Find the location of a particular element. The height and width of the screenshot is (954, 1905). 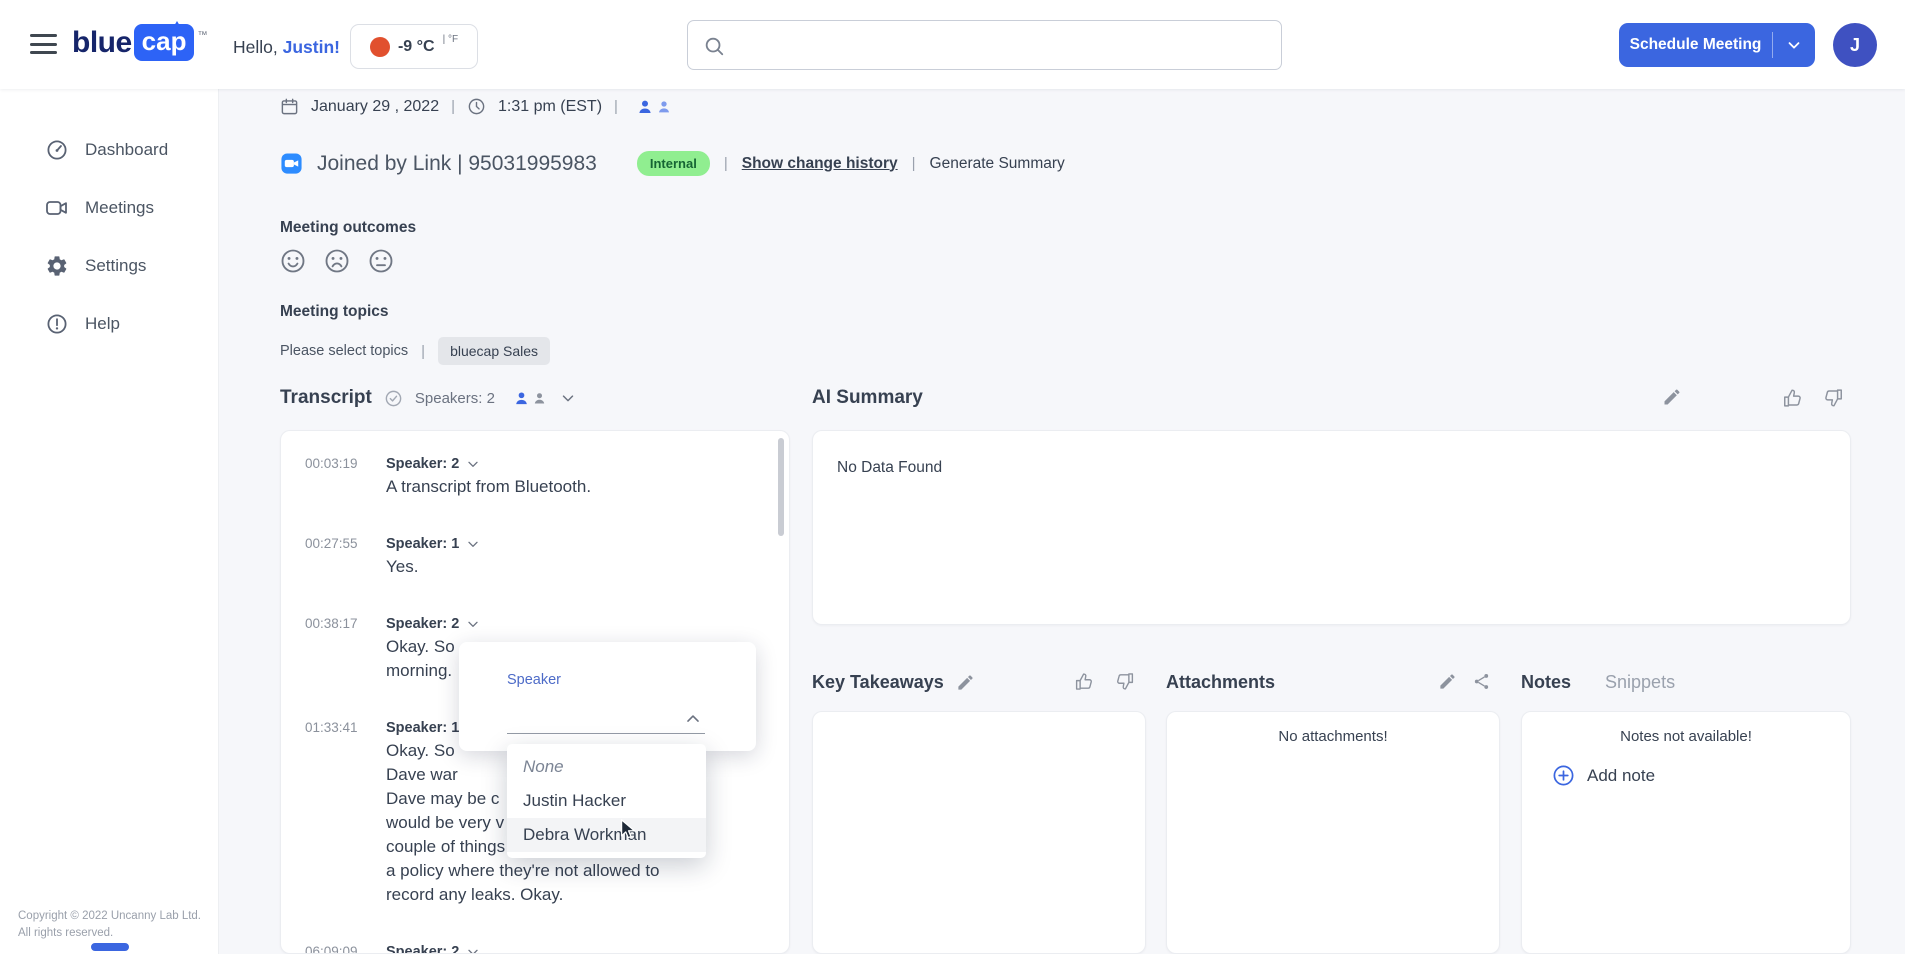

meeting-topics-row: Please select topics | bluecap Sales is located at coordinates (415, 351).